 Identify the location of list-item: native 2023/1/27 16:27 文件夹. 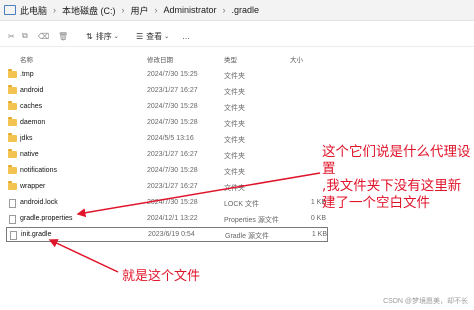
(167, 155).